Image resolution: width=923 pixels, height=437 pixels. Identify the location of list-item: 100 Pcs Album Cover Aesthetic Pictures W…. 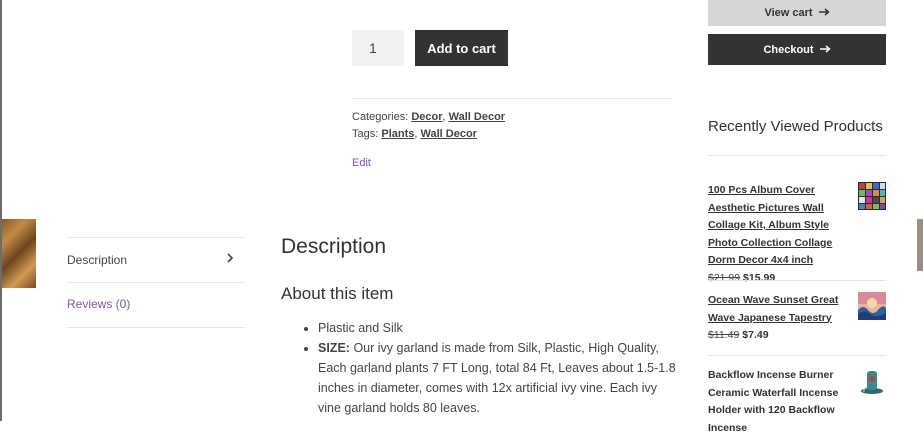
(780, 234).